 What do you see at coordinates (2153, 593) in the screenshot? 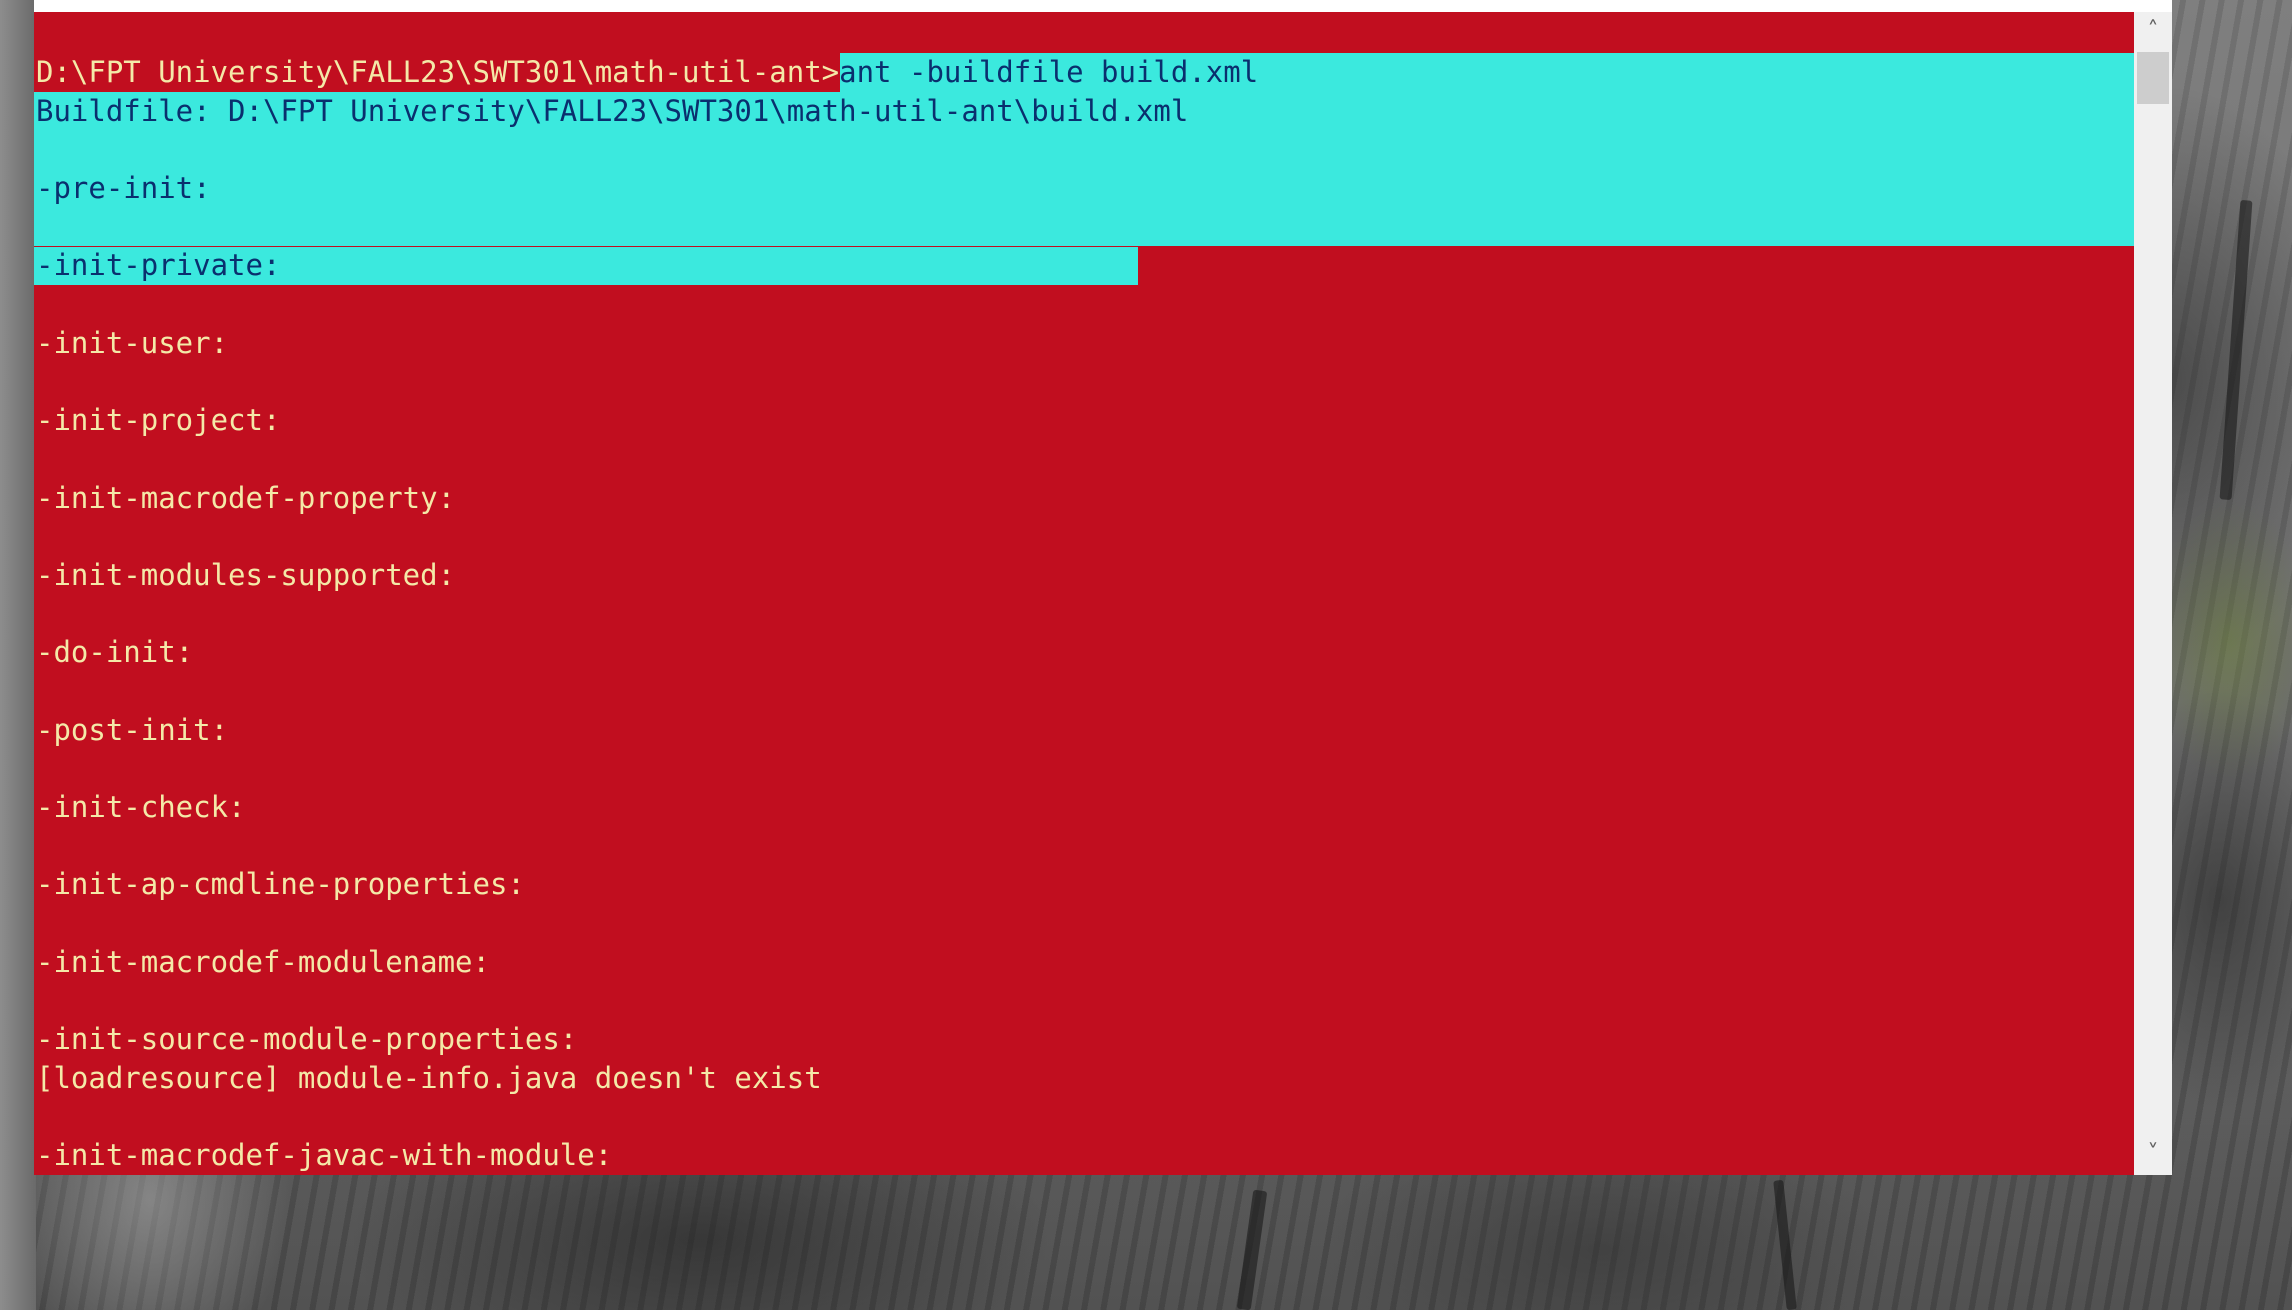
I see `vertical-scrollbar: ˄ ˅` at bounding box center [2153, 593].